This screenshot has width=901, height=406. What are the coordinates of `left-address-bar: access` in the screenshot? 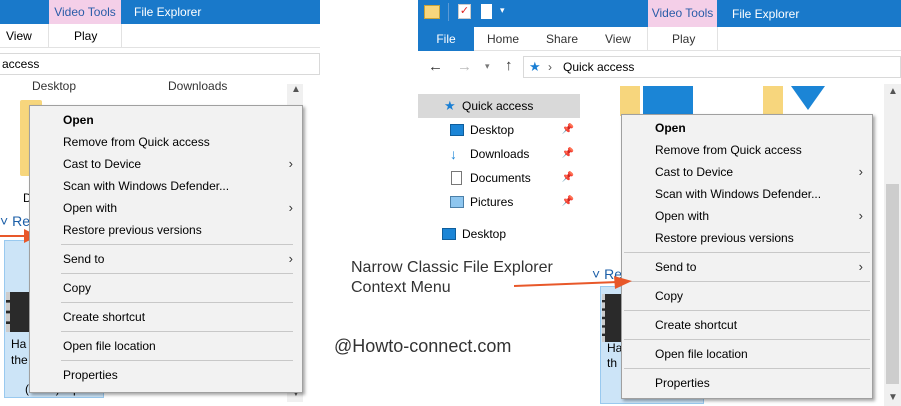 It's located at (160, 64).